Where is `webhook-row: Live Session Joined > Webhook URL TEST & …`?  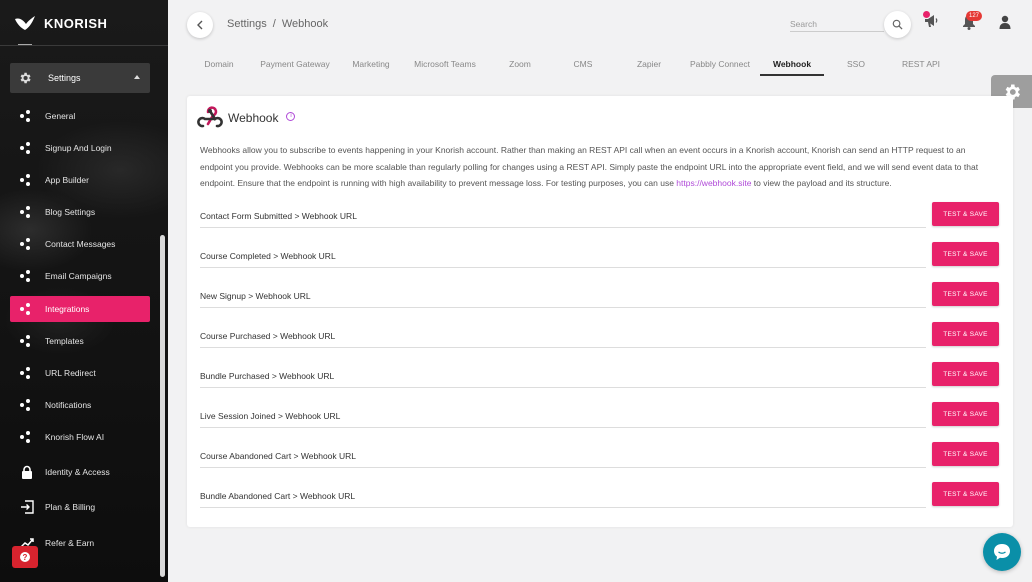
webhook-row: Live Session Joined > Webhook URL TEST & … is located at coordinates (600, 415).